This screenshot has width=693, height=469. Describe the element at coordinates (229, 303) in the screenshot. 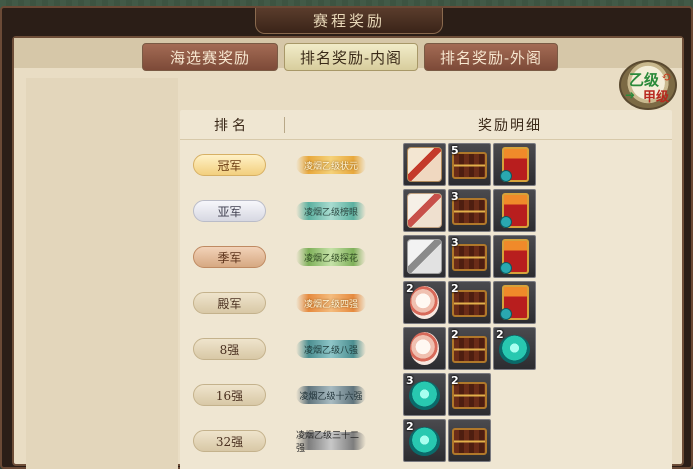

I see `rank-badge: 殿军` at that location.